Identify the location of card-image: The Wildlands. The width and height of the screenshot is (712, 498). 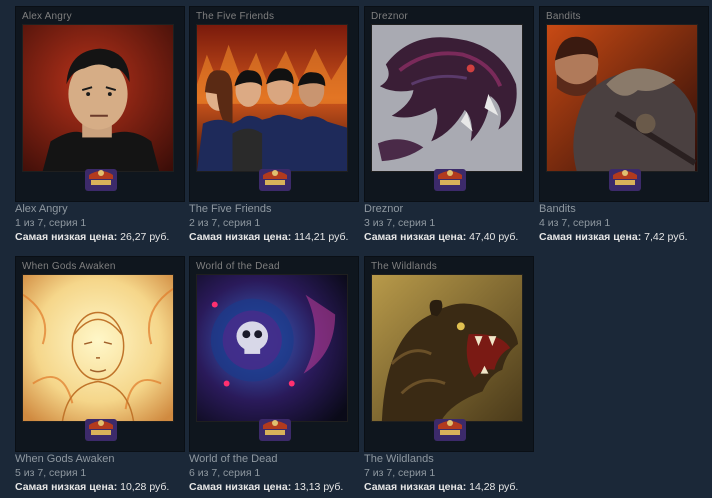
(449, 354).